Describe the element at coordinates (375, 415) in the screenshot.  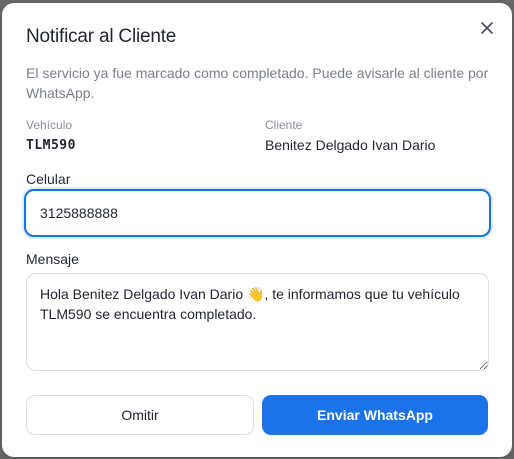
I see `send-whatsapp-button: Enviar WhatsApp` at that location.